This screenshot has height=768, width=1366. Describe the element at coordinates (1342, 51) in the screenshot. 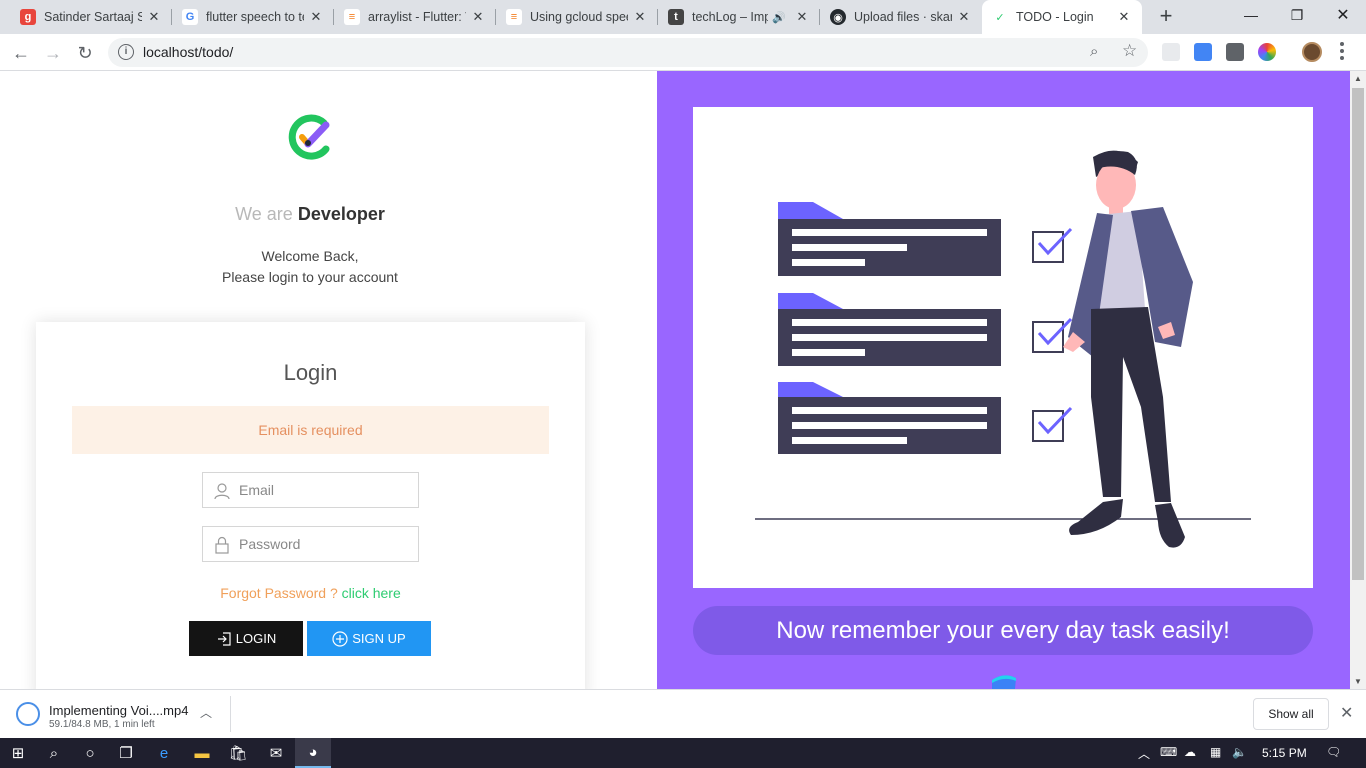

I see `browser-menu-icon` at that location.